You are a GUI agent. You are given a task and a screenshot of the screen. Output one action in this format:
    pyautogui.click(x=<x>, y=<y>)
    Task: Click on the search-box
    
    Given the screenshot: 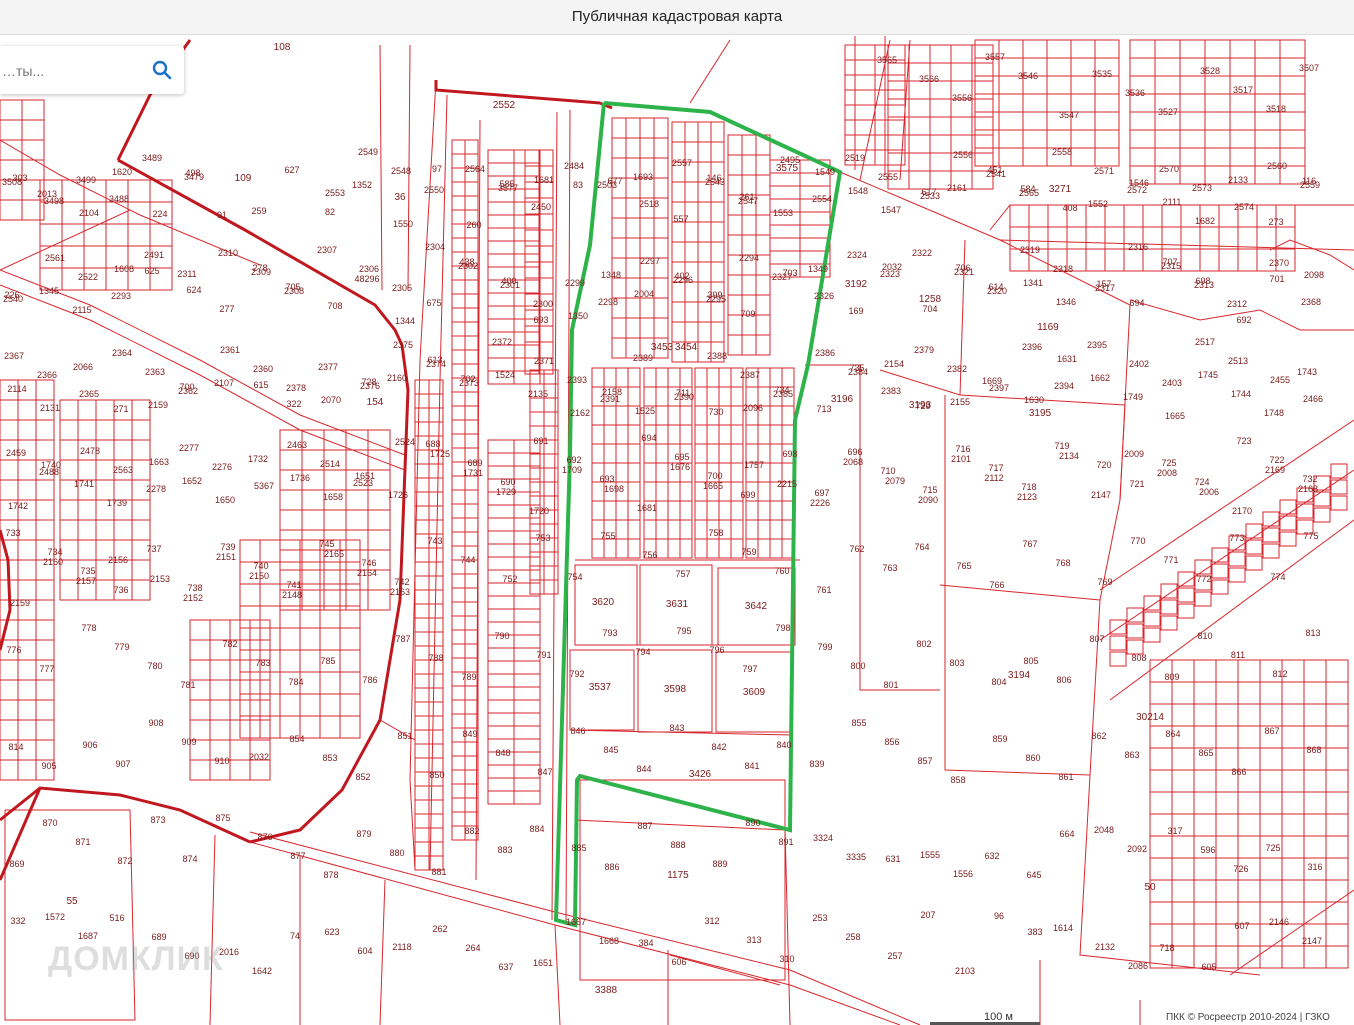 What is the action you would take?
    pyautogui.click(x=92, y=70)
    